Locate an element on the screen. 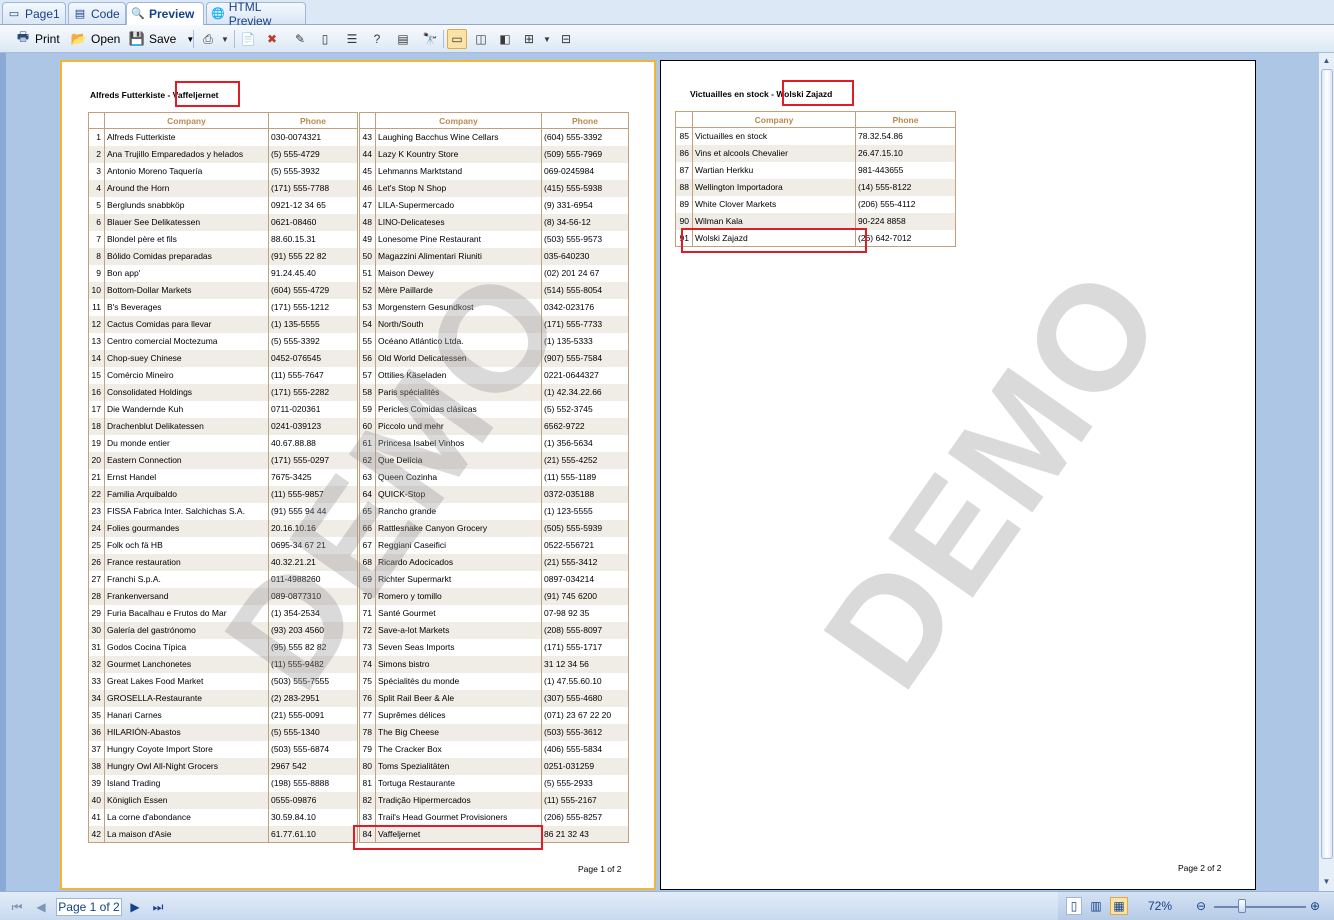  find-button: 🔭 is located at coordinates (430, 39).